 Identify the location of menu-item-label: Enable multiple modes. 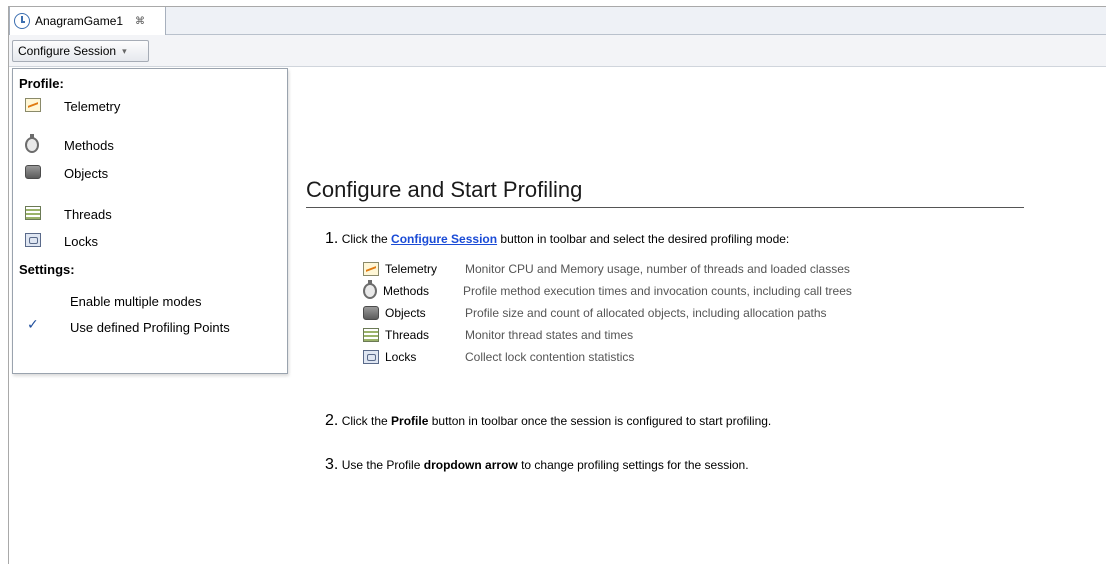
(136, 301).